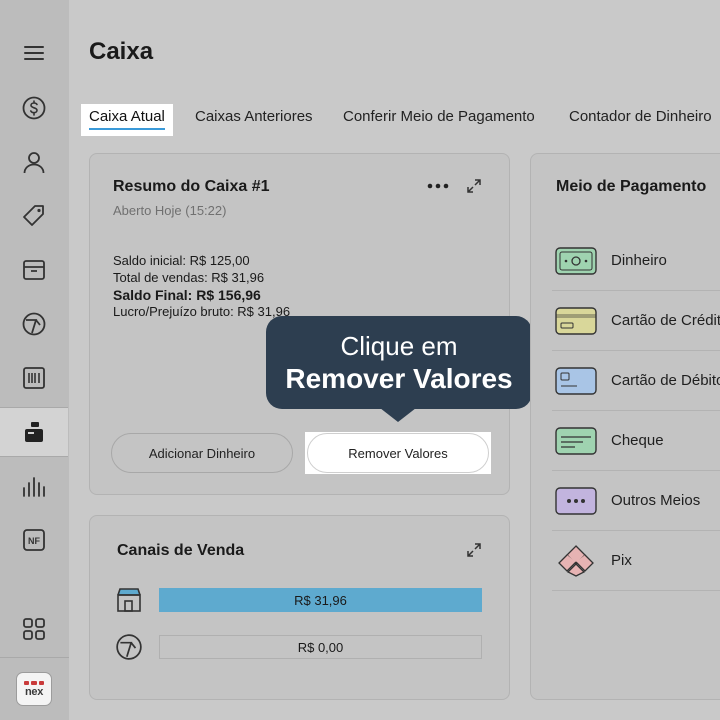 Image resolution: width=720 pixels, height=720 pixels. I want to click on menu-button, so click(34, 53).